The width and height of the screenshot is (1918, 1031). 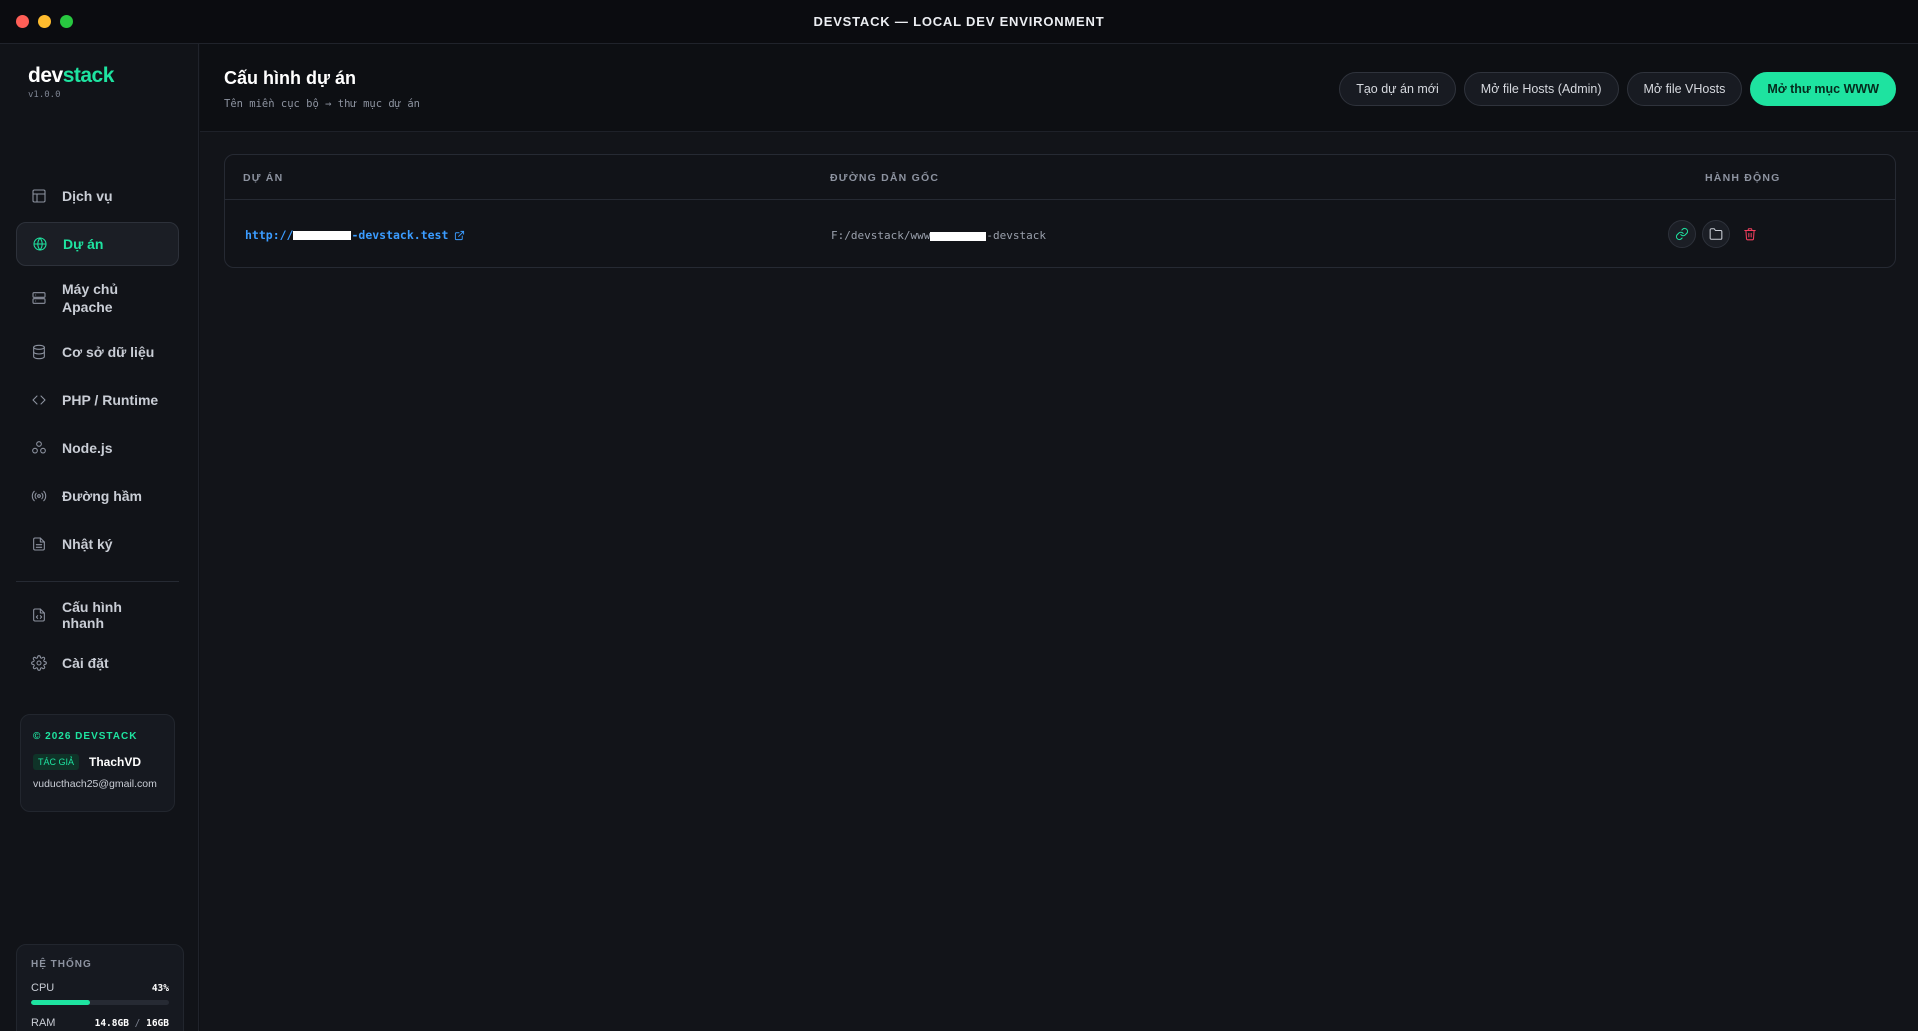 I want to click on project-path-suffix: -devstack, so click(x=1016, y=235).